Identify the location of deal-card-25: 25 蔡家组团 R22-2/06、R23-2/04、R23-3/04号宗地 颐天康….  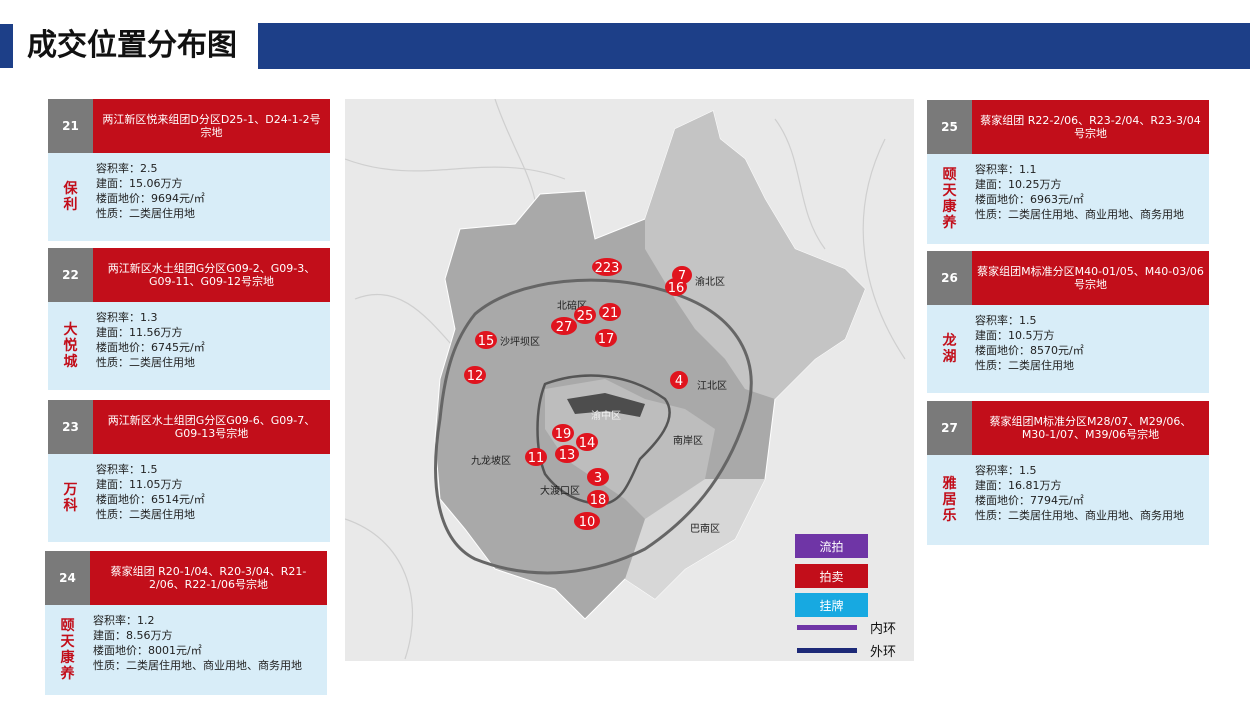
(1068, 172).